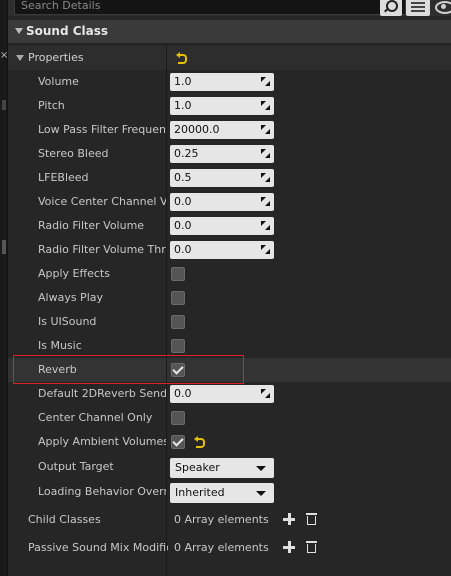 Image resolution: width=451 pixels, height=576 pixels. I want to click on dropdown: Speaker, so click(222, 468).